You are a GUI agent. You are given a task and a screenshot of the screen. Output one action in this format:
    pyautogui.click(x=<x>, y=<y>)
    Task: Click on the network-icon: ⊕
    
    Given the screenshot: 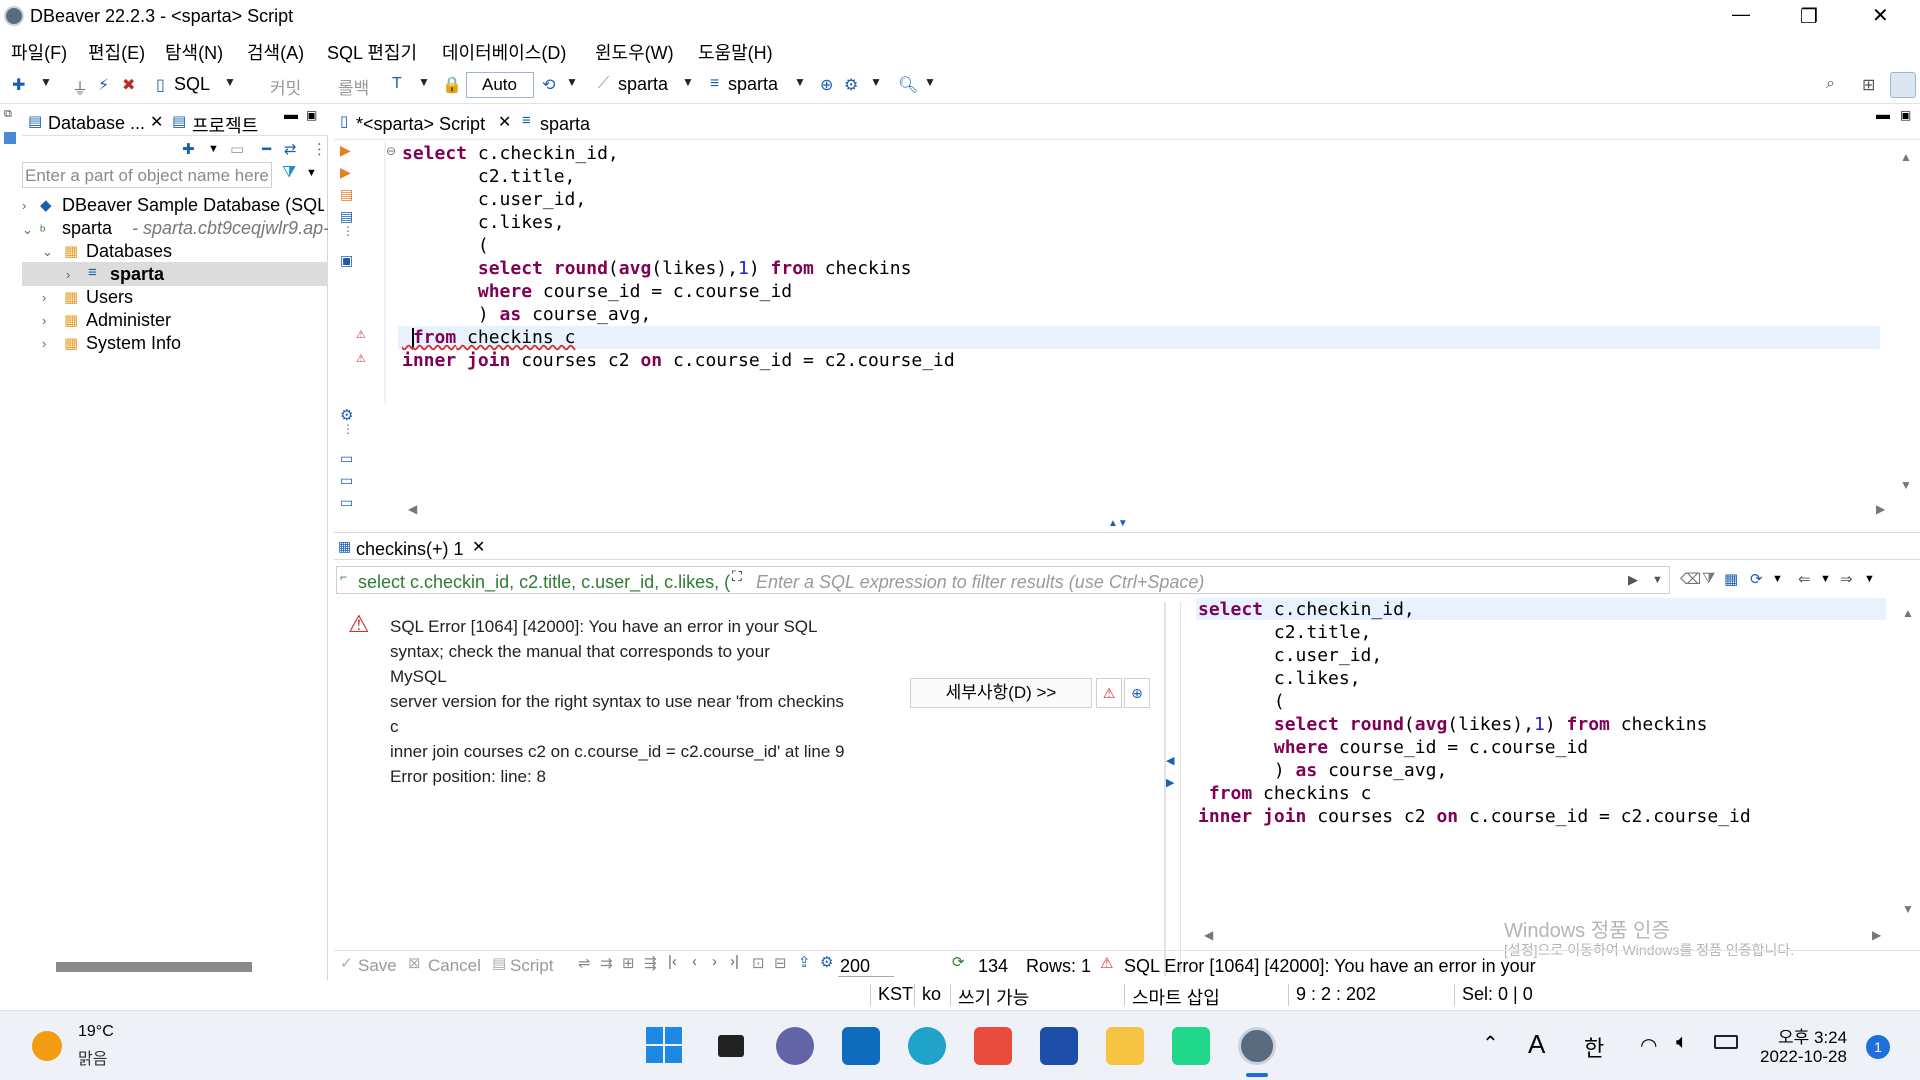 What is the action you would take?
    pyautogui.click(x=826, y=85)
    